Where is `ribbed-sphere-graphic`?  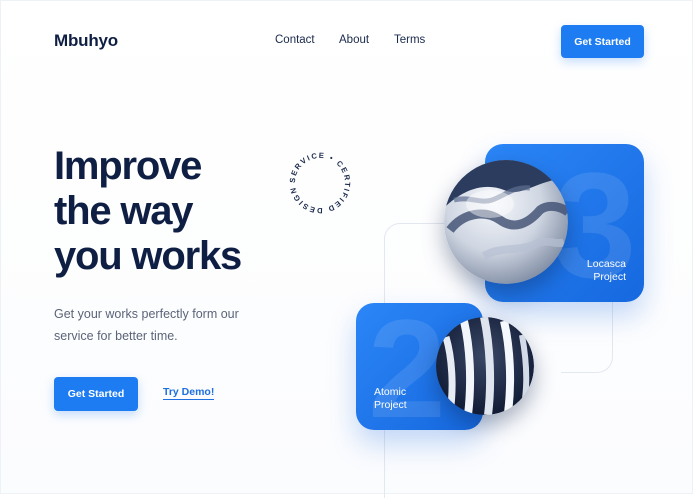
ribbed-sphere-graphic is located at coordinates (485, 366).